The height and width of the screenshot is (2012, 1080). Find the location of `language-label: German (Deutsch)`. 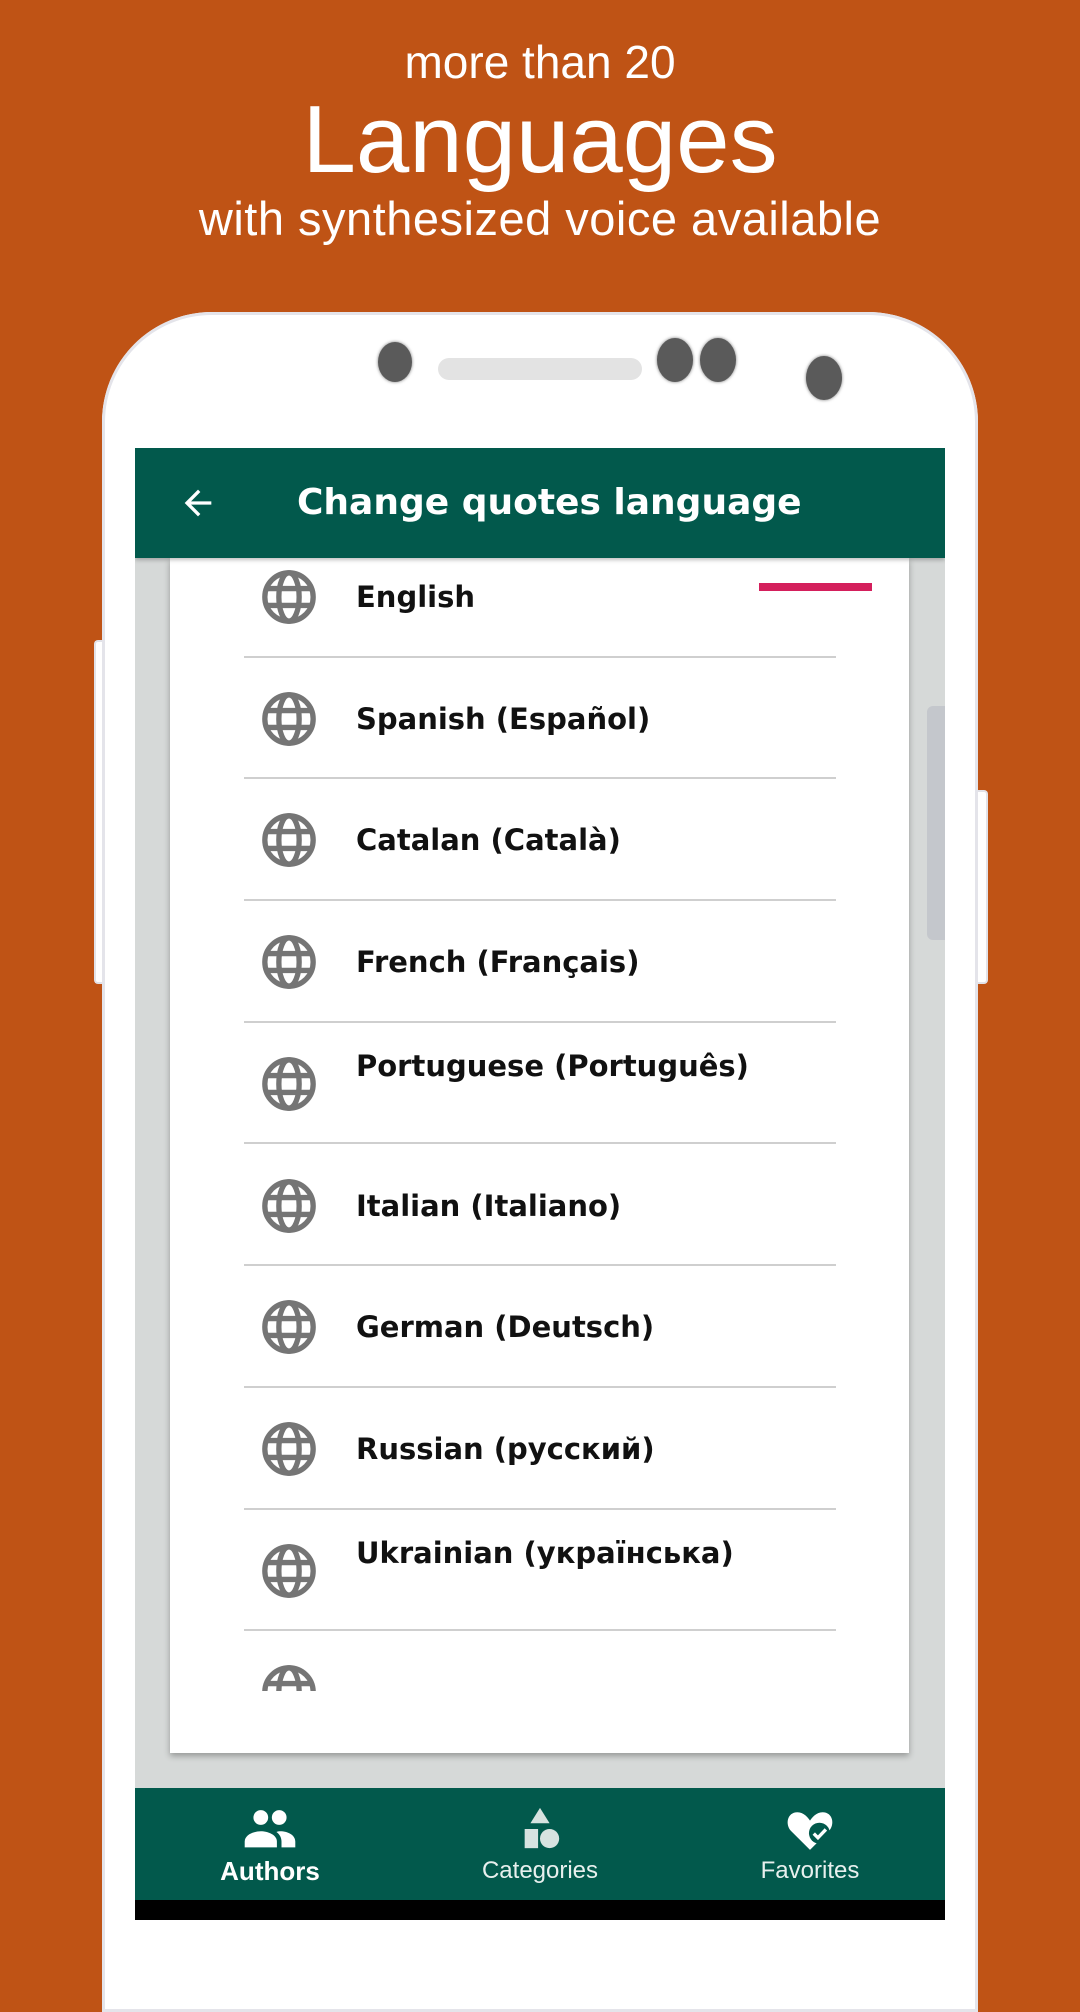

language-label: German (Deutsch) is located at coordinates (505, 1327).